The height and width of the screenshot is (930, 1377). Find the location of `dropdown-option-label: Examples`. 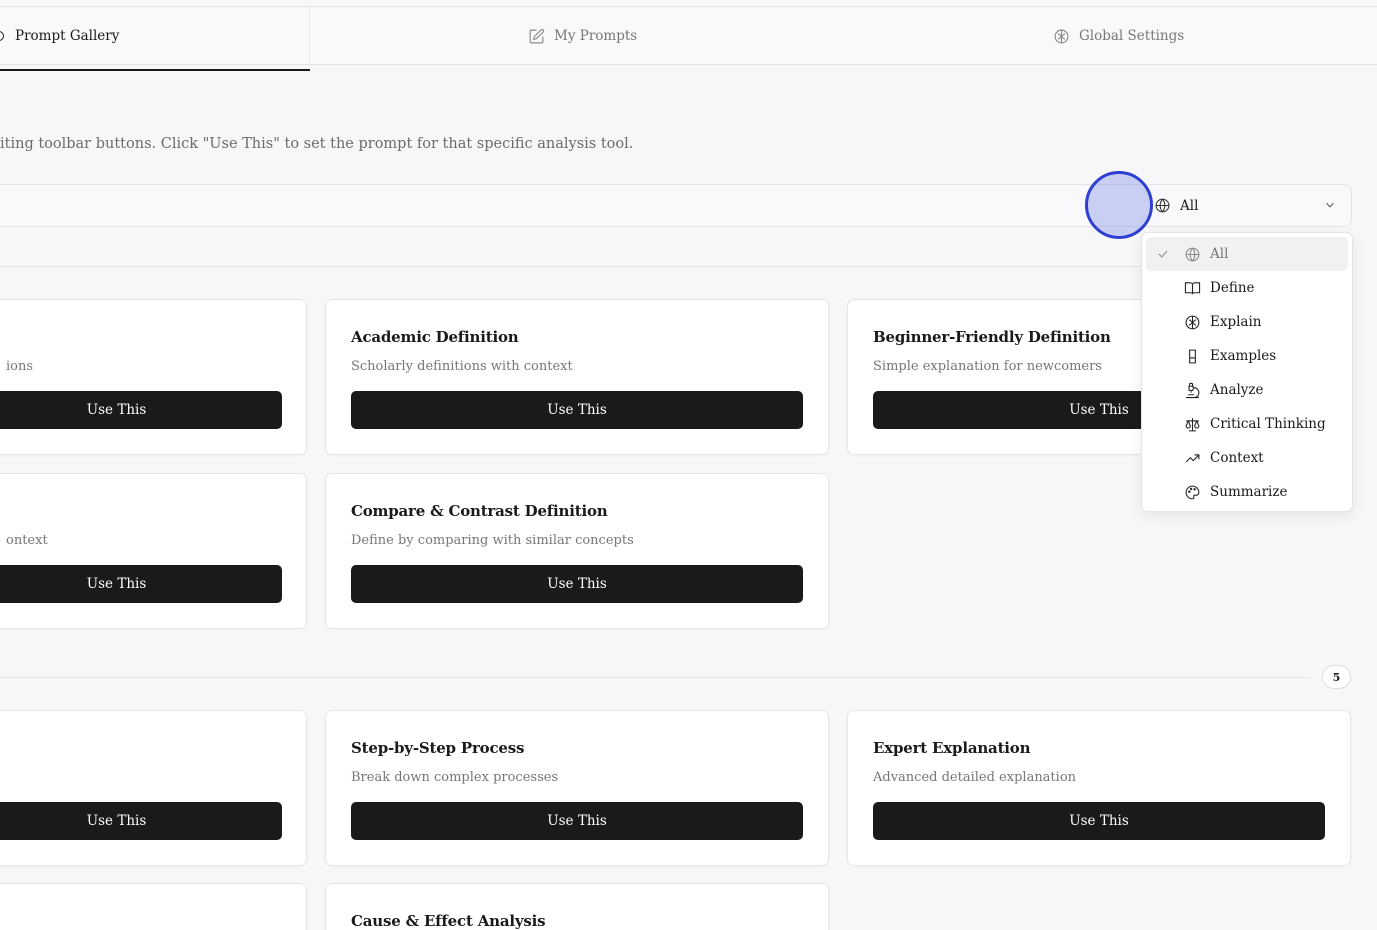

dropdown-option-label: Examples is located at coordinates (1243, 356).